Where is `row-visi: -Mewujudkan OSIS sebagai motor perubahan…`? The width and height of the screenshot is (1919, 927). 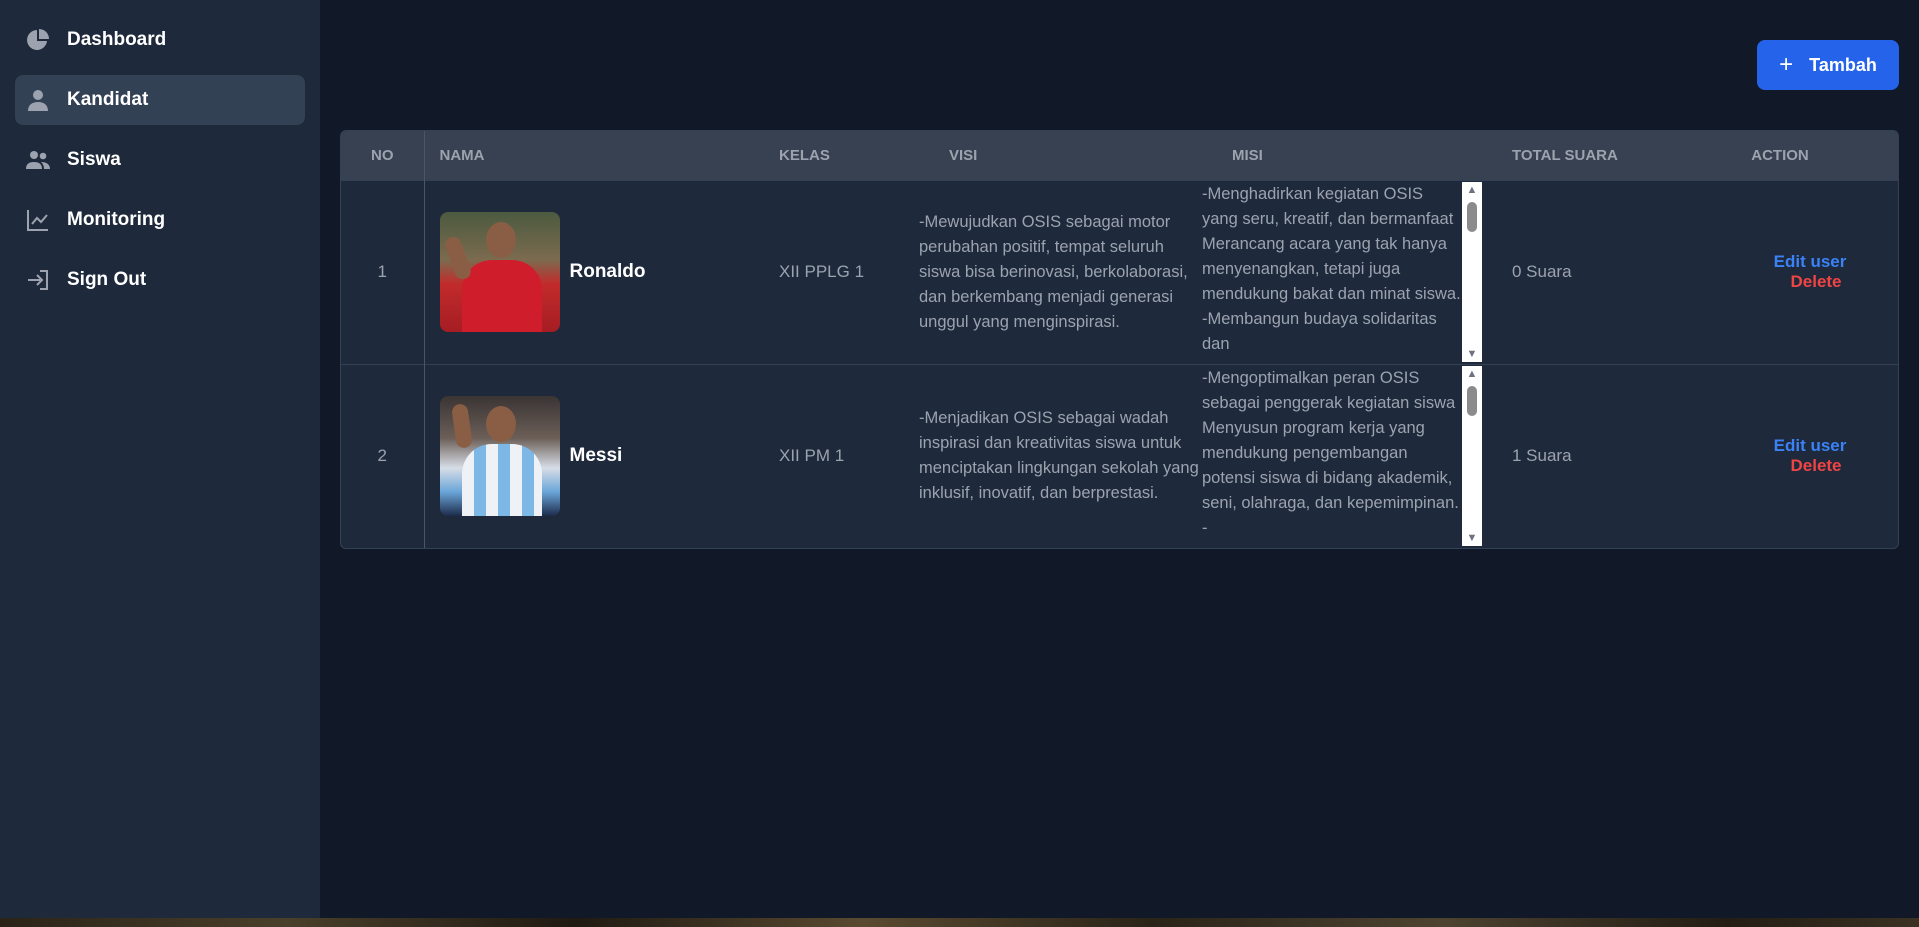 row-visi: -Mewujudkan OSIS sebagai motor perubahan… is located at coordinates (1053, 271).